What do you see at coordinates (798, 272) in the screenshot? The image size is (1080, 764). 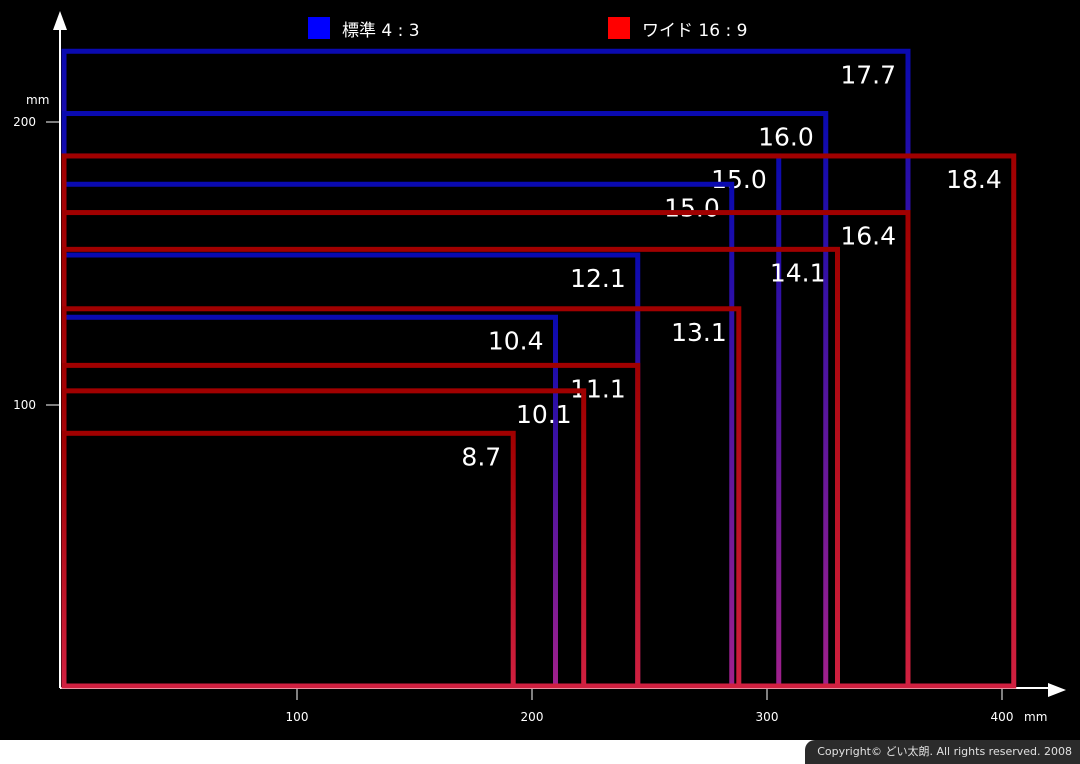 I see `size-label-wide-2: 14.1` at bounding box center [798, 272].